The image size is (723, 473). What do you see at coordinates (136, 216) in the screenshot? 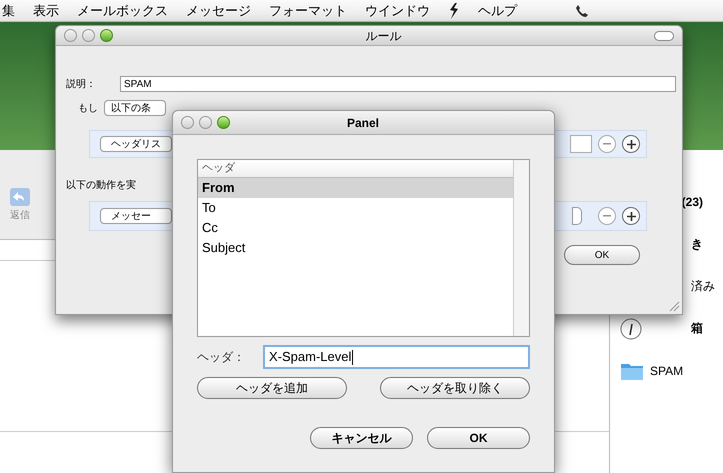
I see `action-popup: メッセー` at bounding box center [136, 216].